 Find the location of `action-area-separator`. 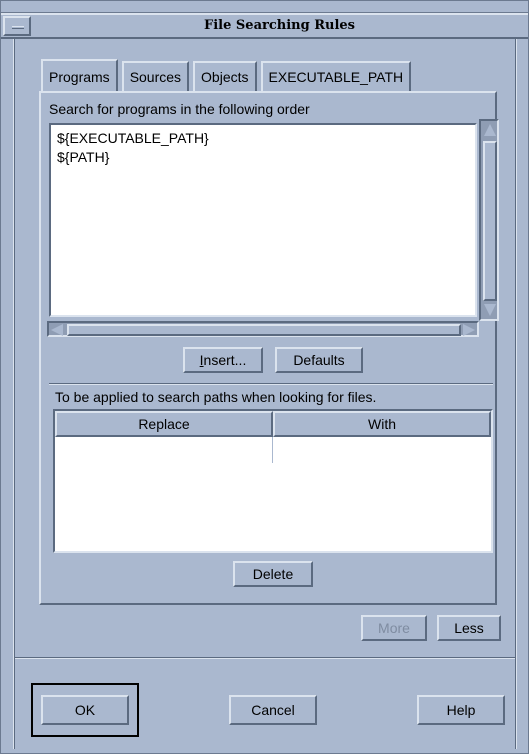

action-area-separator is located at coordinates (265, 658).